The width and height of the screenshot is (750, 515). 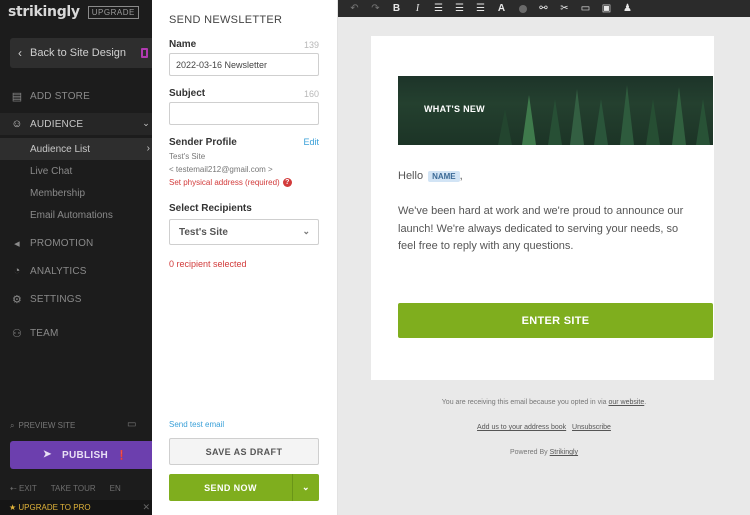 I want to click on sidebar-item-add-store: ▤ ADD STORE, so click(x=76, y=96).